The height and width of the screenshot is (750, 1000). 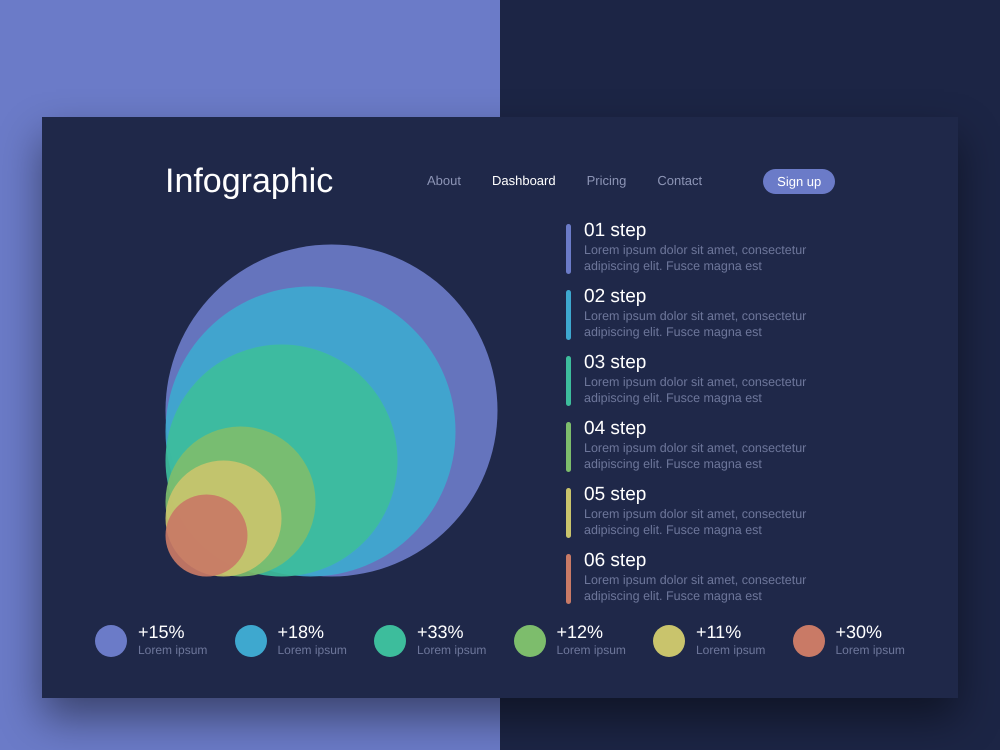 What do you see at coordinates (616, 429) in the screenshot?
I see `step-title: 04 step` at bounding box center [616, 429].